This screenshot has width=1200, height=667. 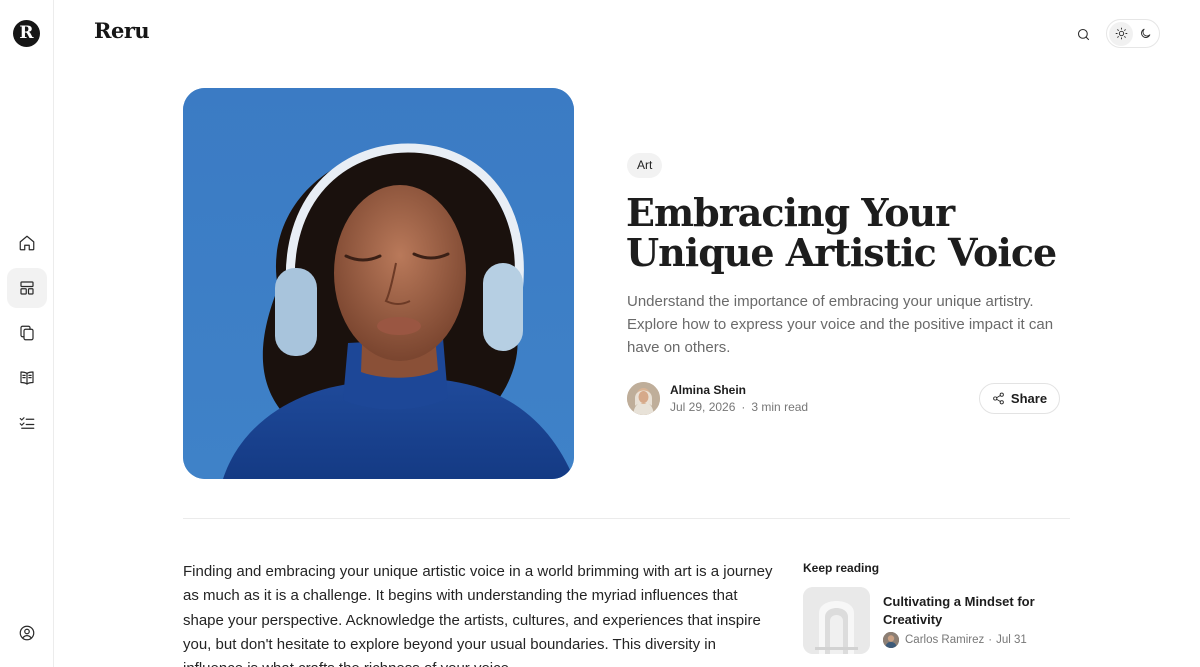 I want to click on sidebar: R, so click(x=27, y=333).